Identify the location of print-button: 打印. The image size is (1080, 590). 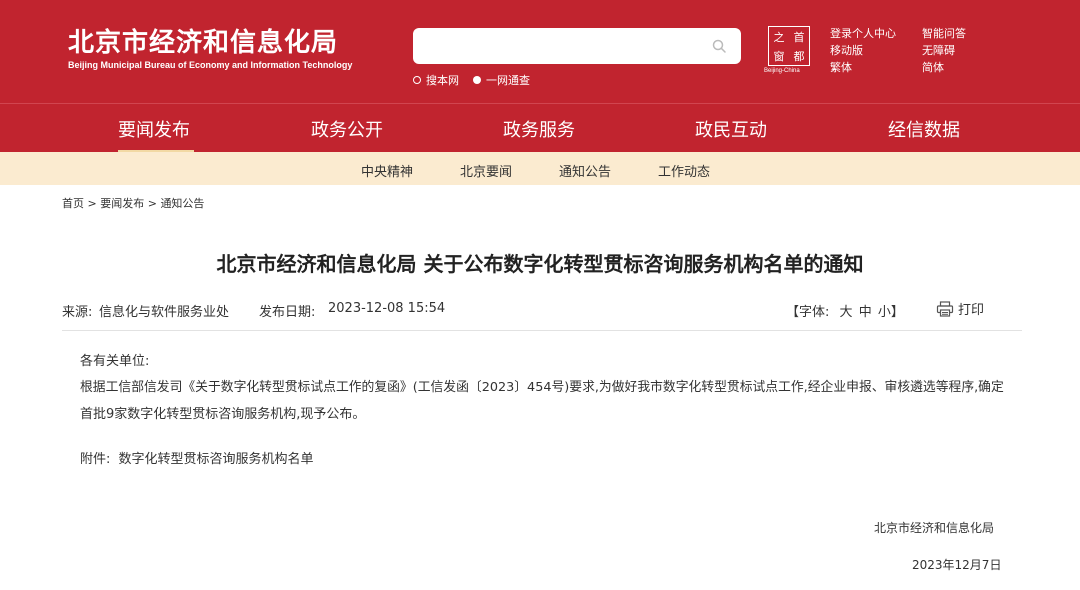
(960, 308).